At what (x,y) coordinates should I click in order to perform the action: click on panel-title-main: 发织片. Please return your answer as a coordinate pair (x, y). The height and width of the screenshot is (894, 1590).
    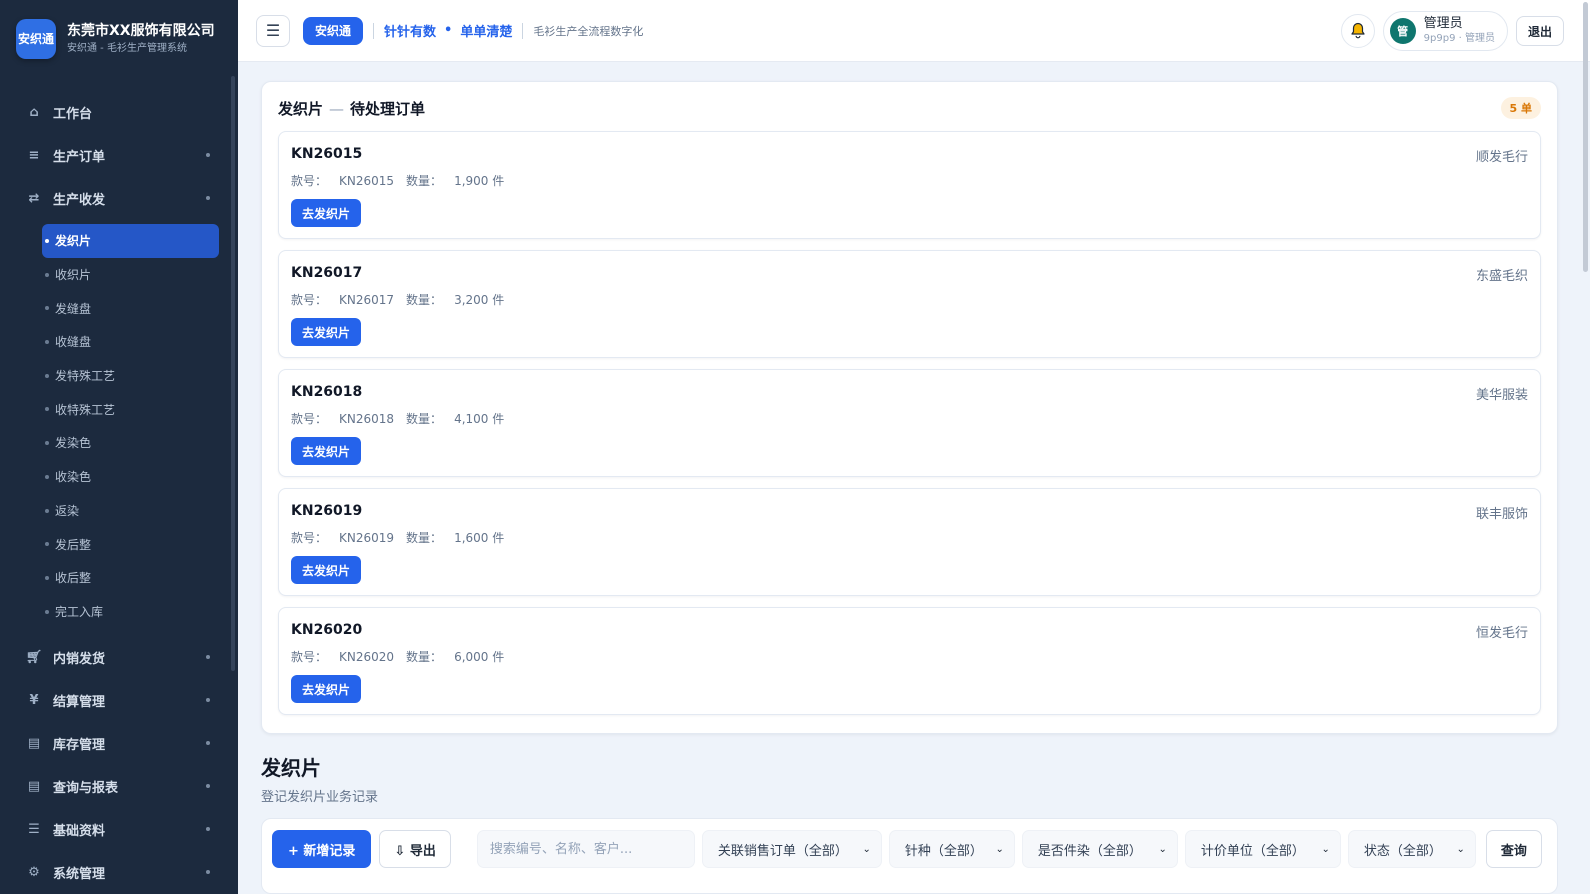
    Looking at the image, I should click on (301, 109).